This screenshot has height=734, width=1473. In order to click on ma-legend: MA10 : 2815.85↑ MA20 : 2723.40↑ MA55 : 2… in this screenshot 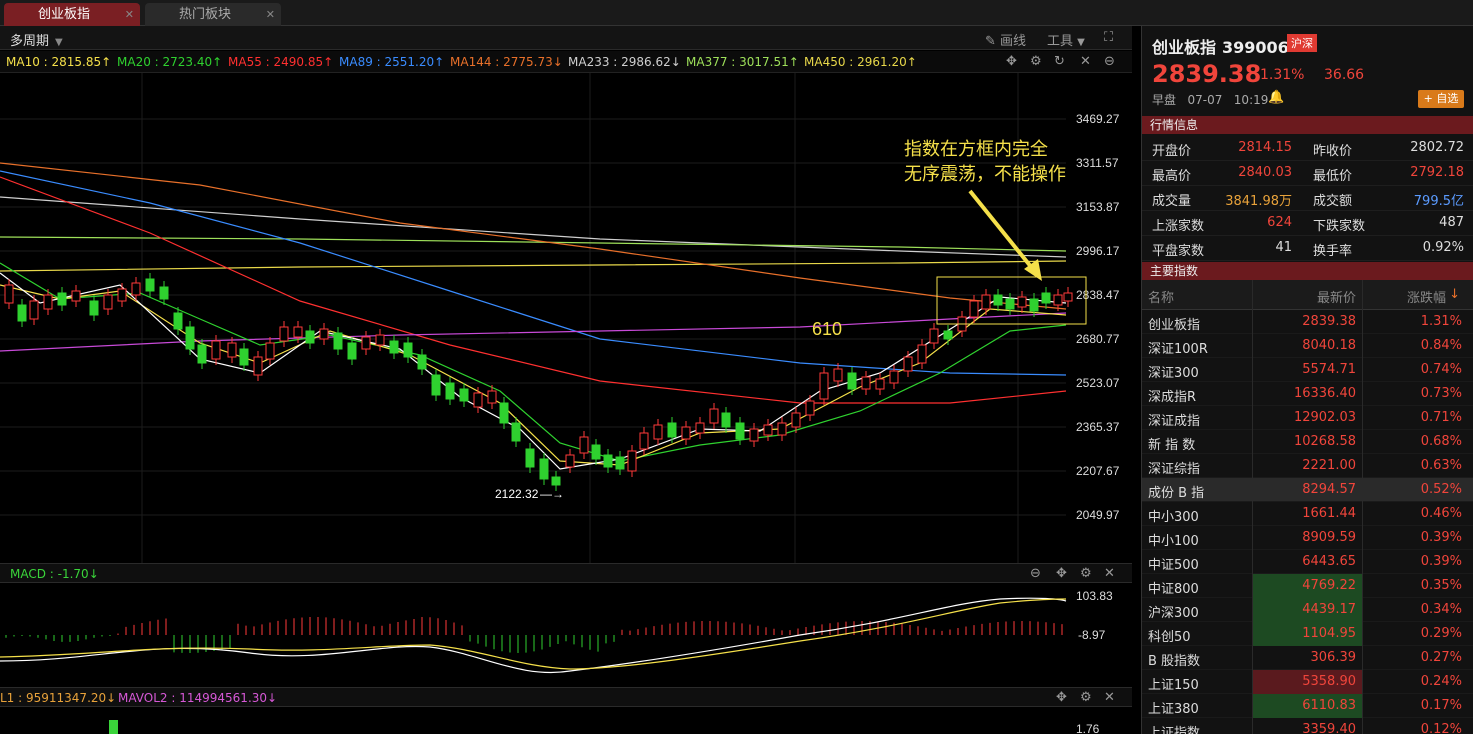, I will do `click(566, 62)`.